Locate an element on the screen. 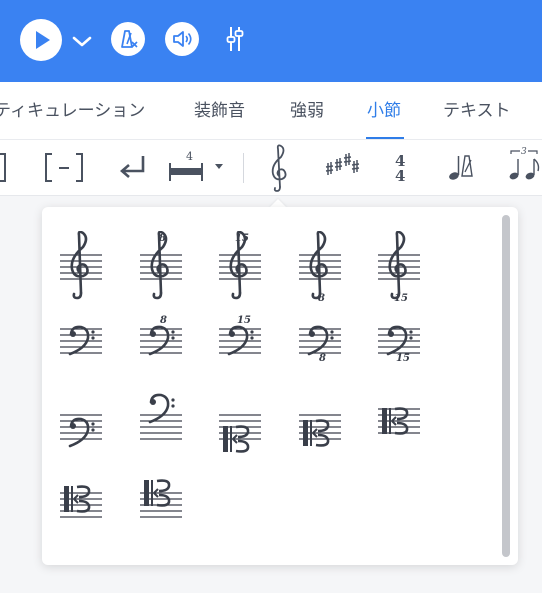  time-signature-icon: 4 4 is located at coordinates (400, 168).